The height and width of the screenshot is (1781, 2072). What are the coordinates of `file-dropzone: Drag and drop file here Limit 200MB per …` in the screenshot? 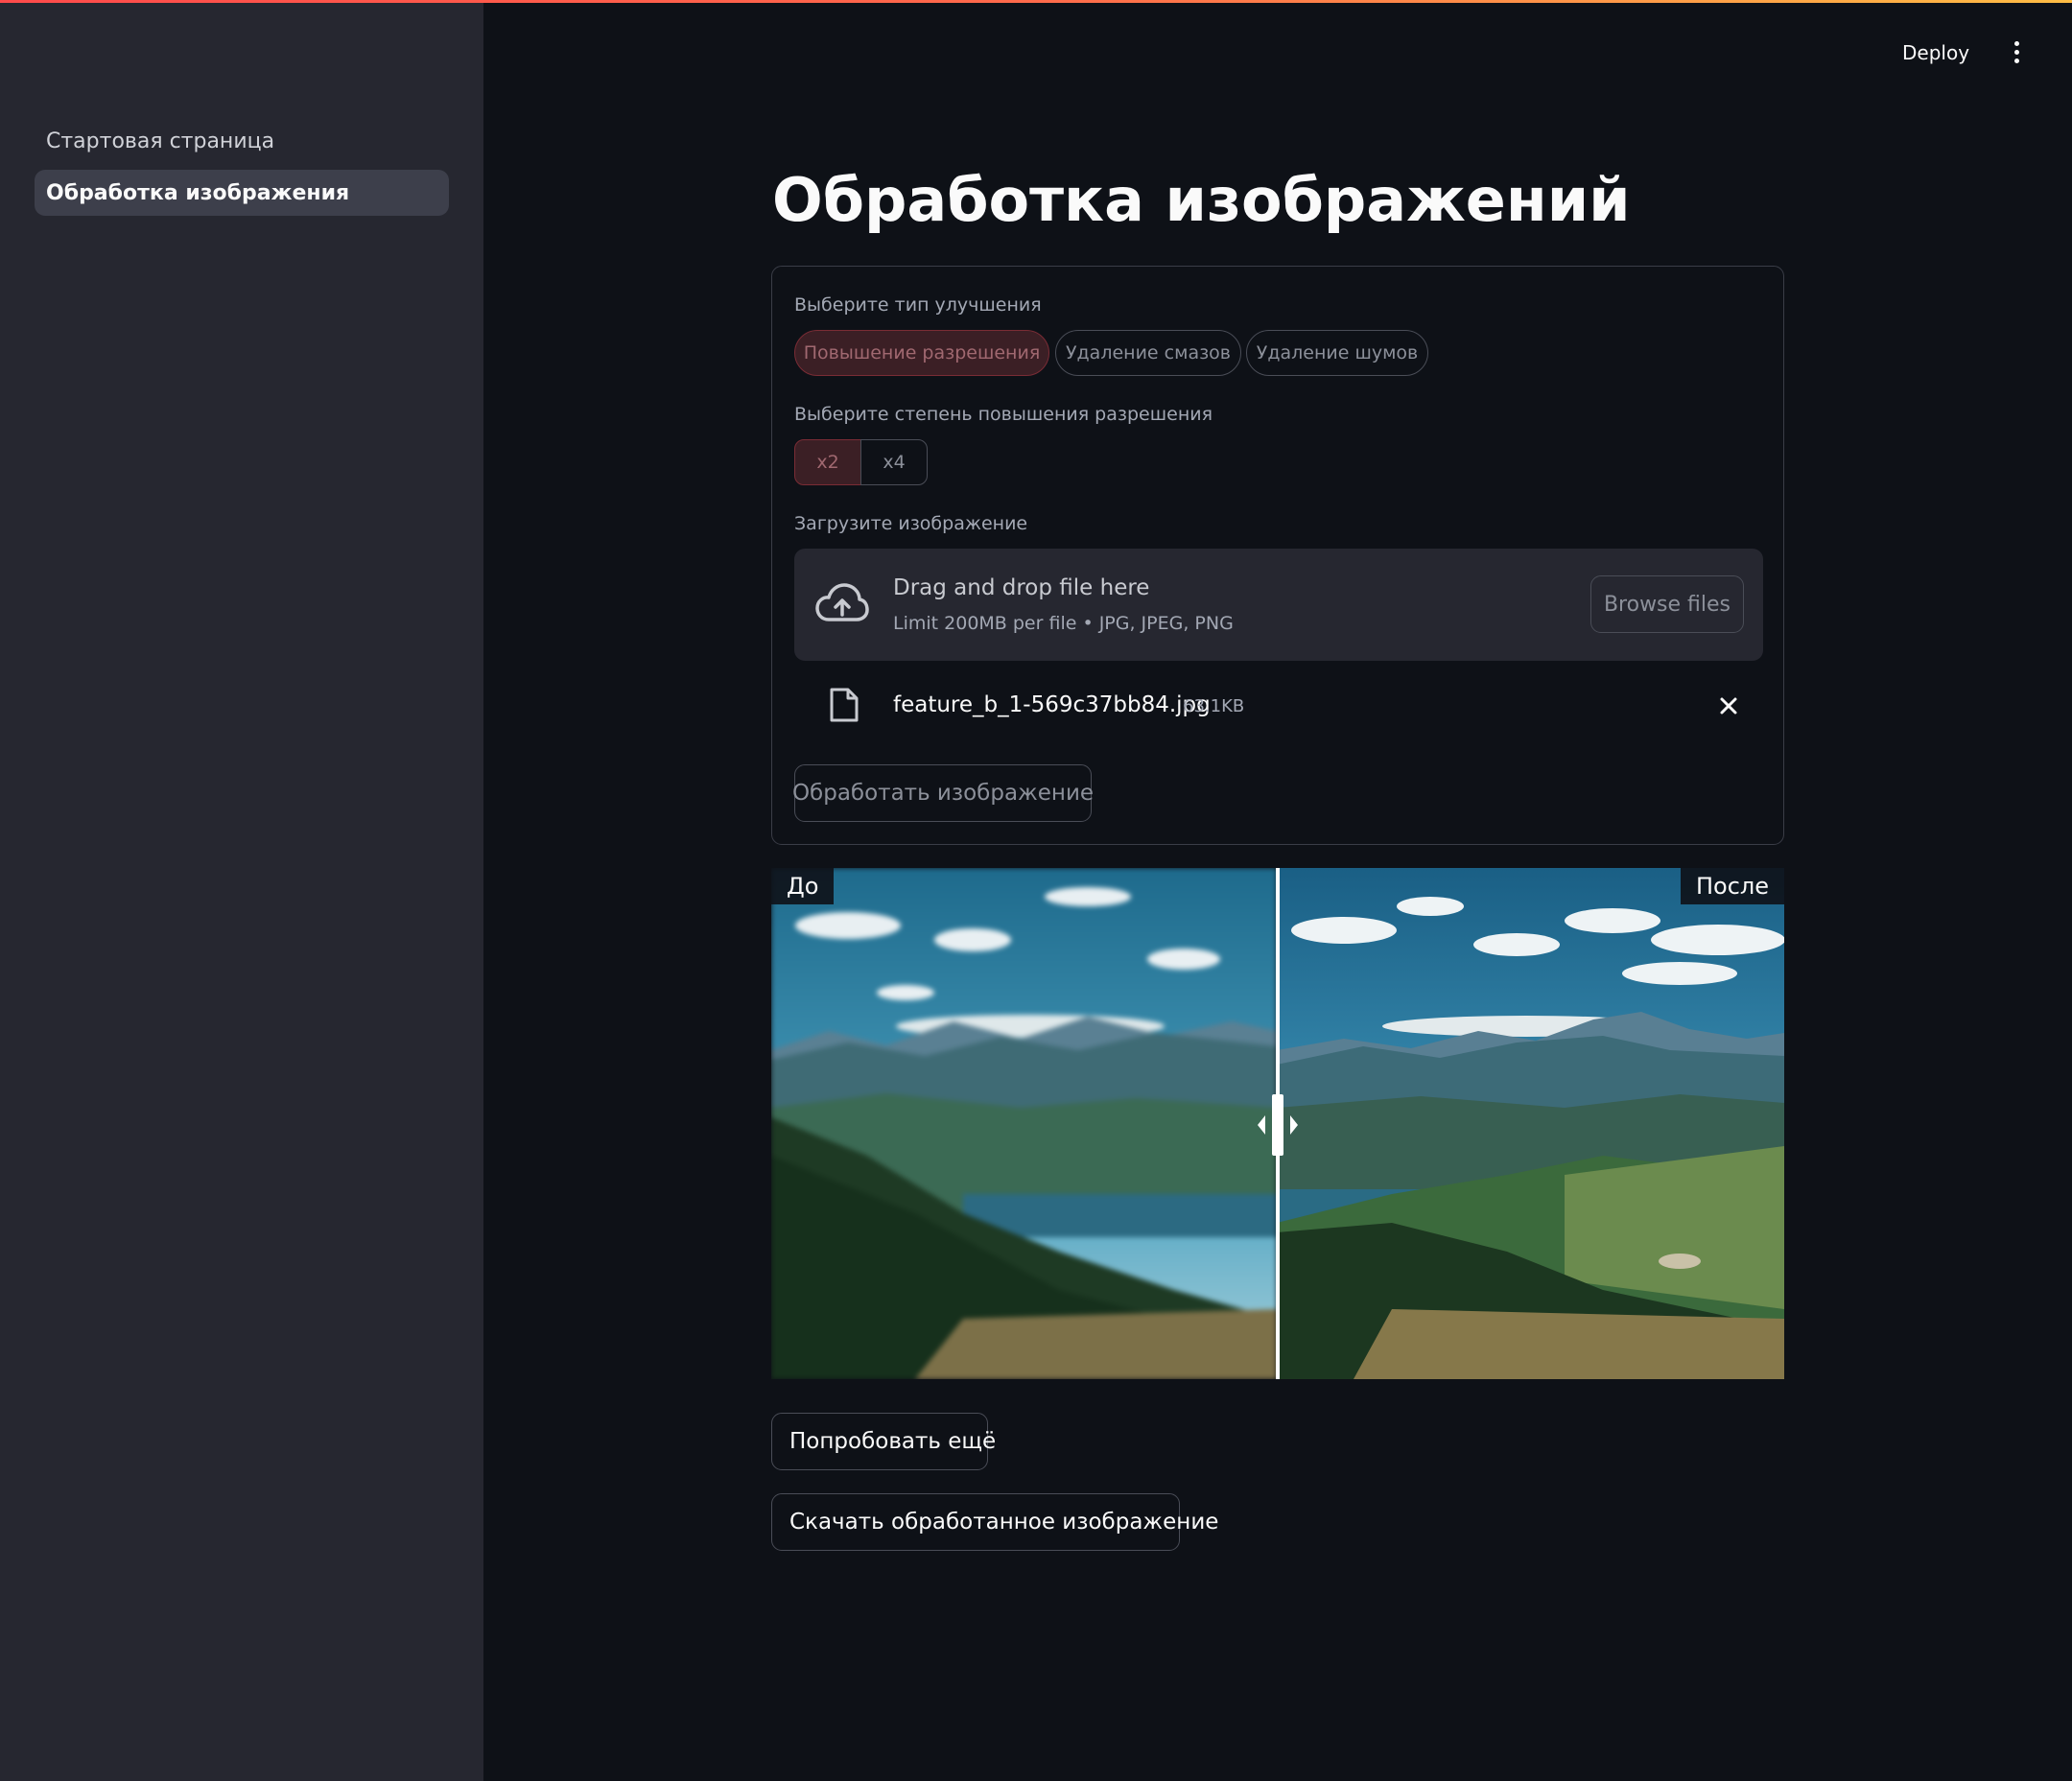 It's located at (1278, 605).